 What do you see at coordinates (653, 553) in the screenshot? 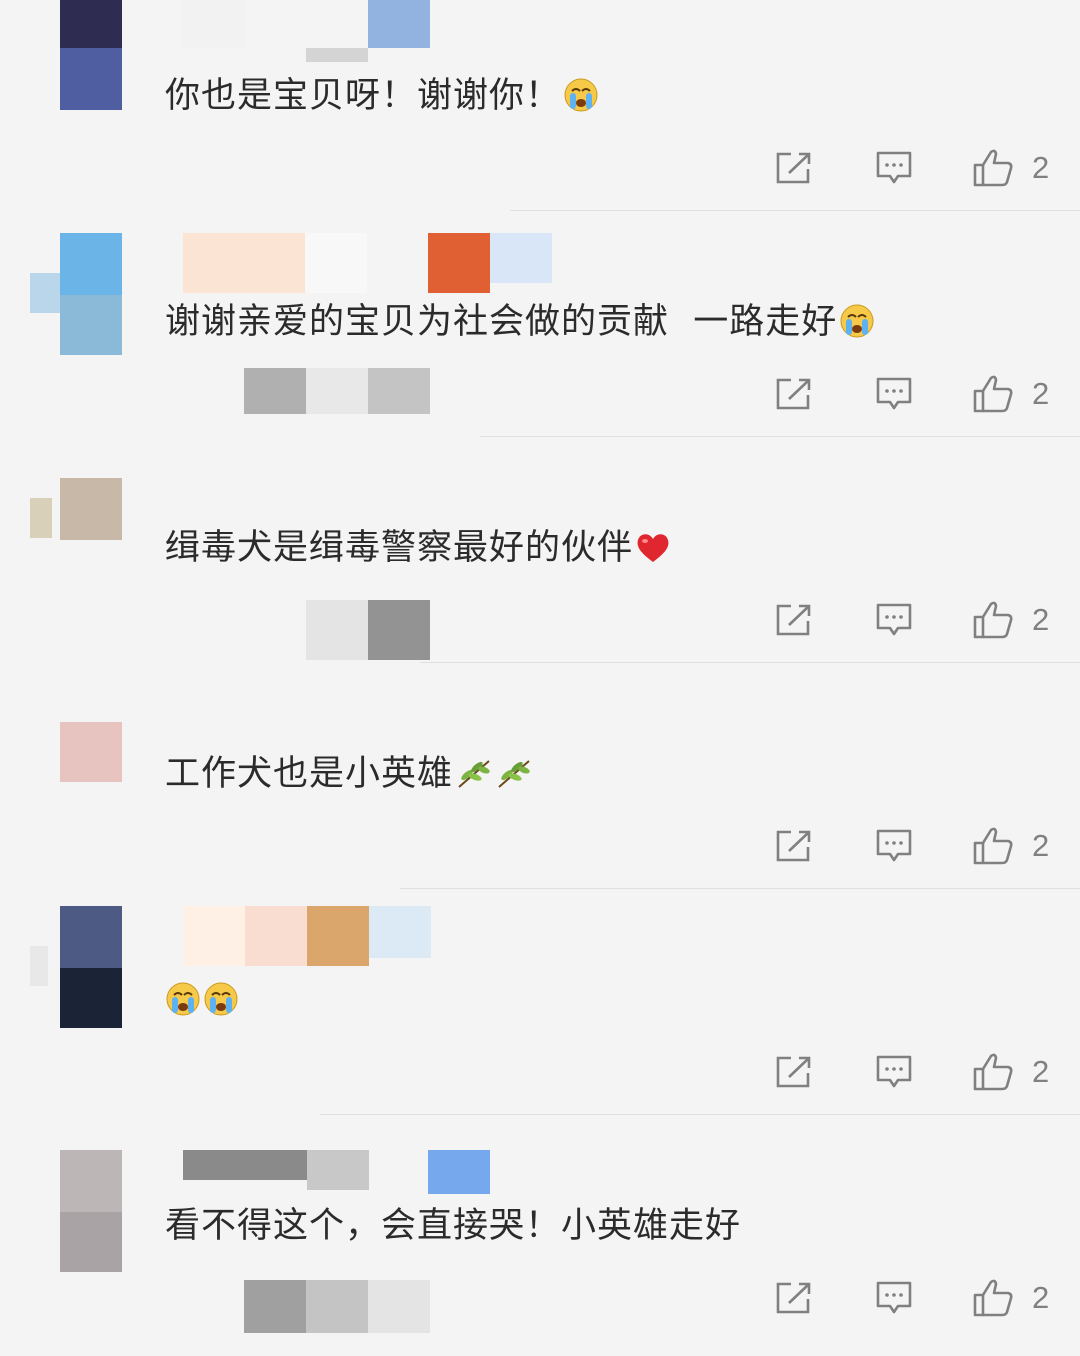
I see `red-heart-emoji-icon` at bounding box center [653, 553].